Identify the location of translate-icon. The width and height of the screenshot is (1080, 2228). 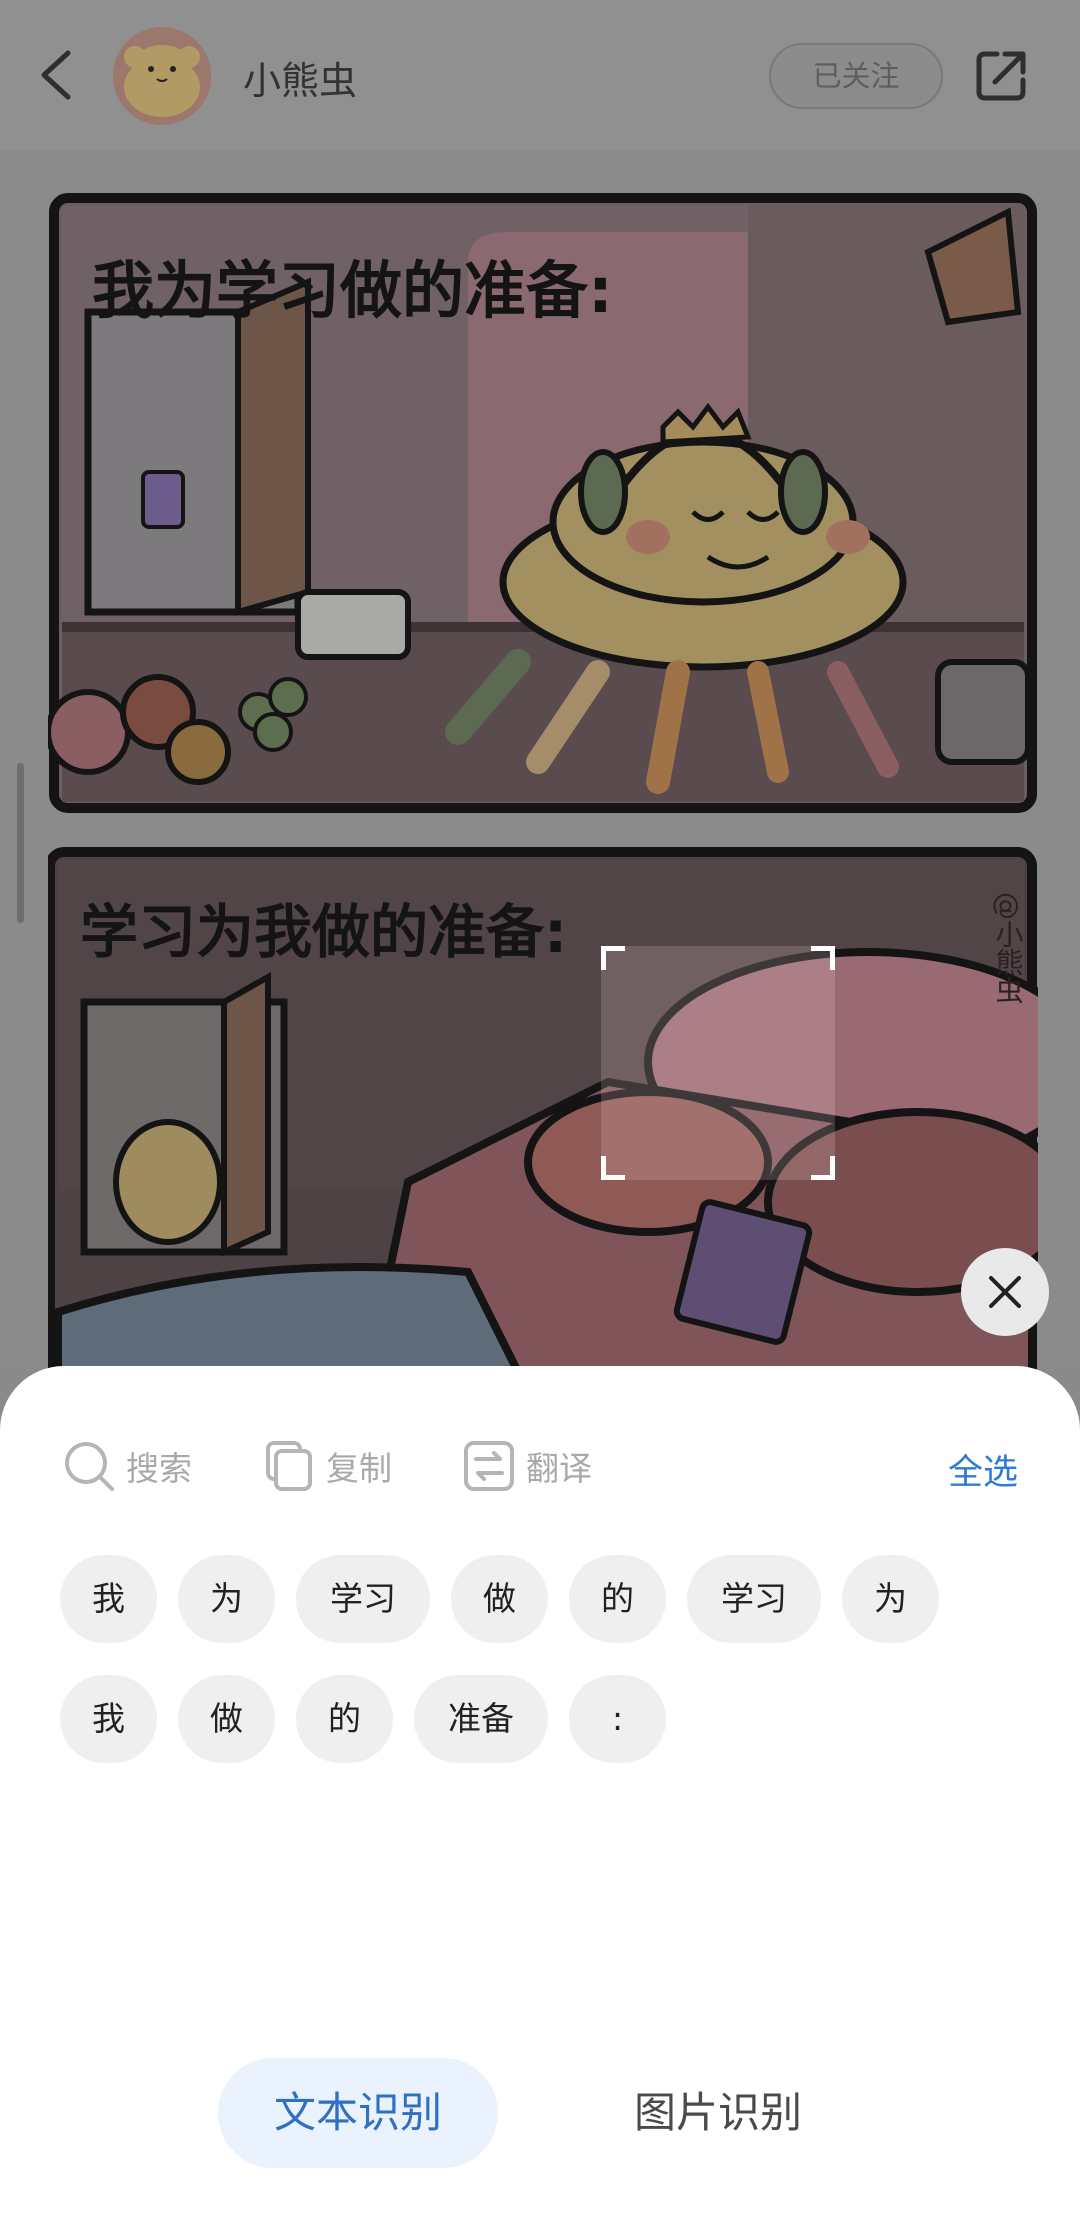
(489, 1466).